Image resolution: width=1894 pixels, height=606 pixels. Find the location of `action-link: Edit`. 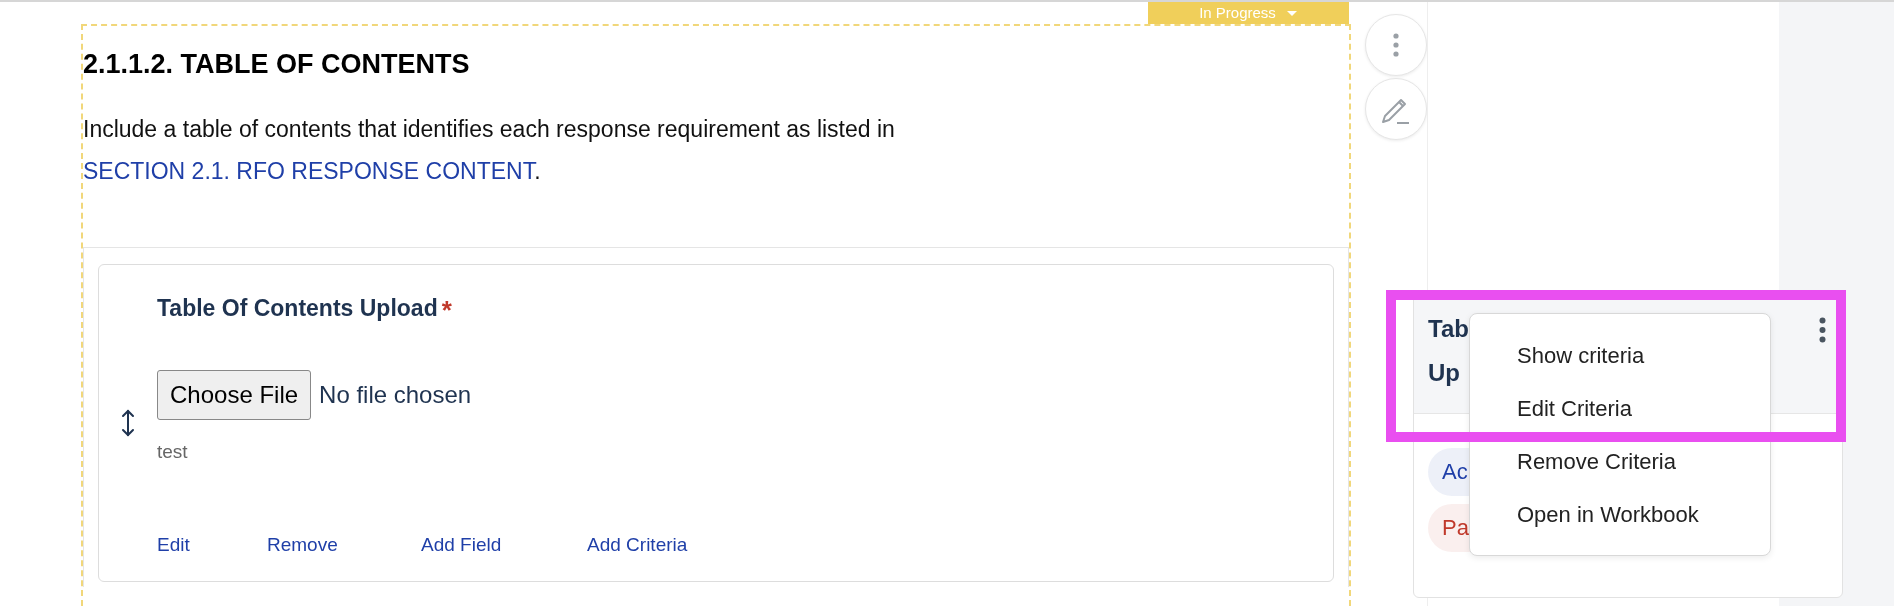

action-link: Edit is located at coordinates (212, 544).